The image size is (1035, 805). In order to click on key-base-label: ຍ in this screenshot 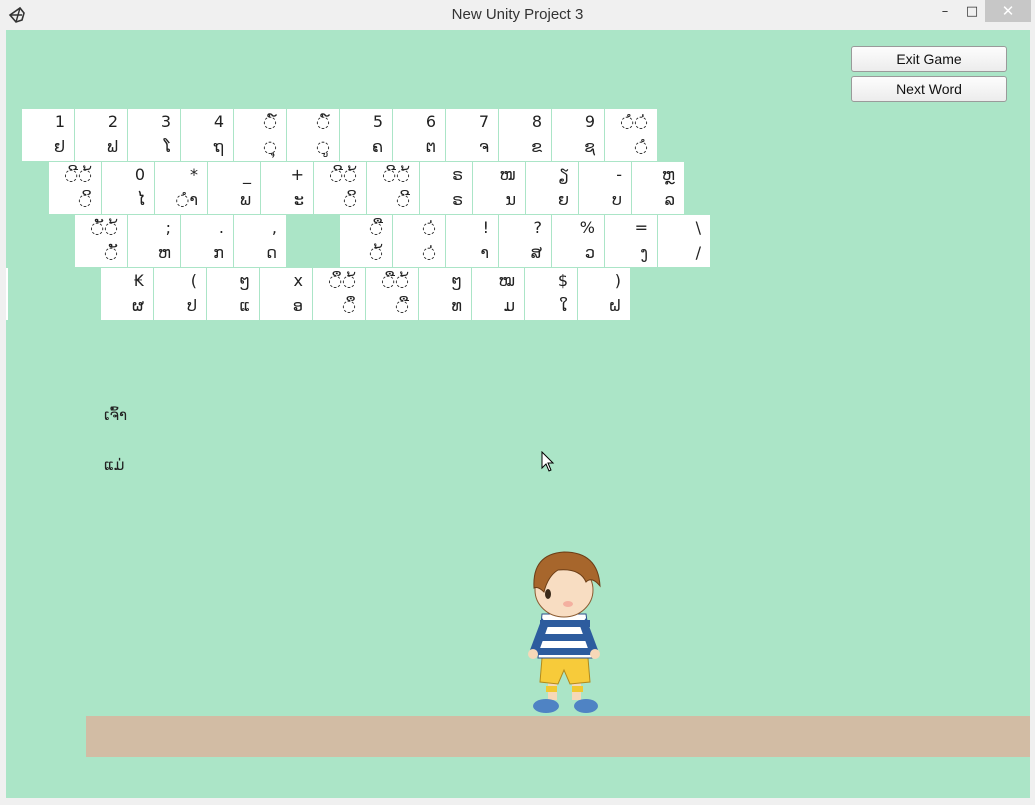, I will do `click(563, 199)`.